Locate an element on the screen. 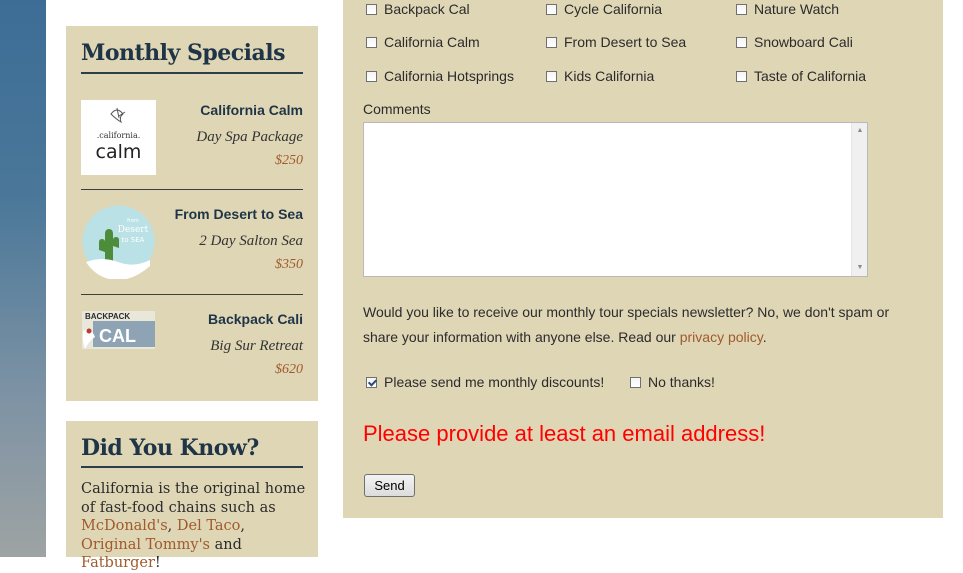  special-description: Day Spa Package is located at coordinates (249, 137).